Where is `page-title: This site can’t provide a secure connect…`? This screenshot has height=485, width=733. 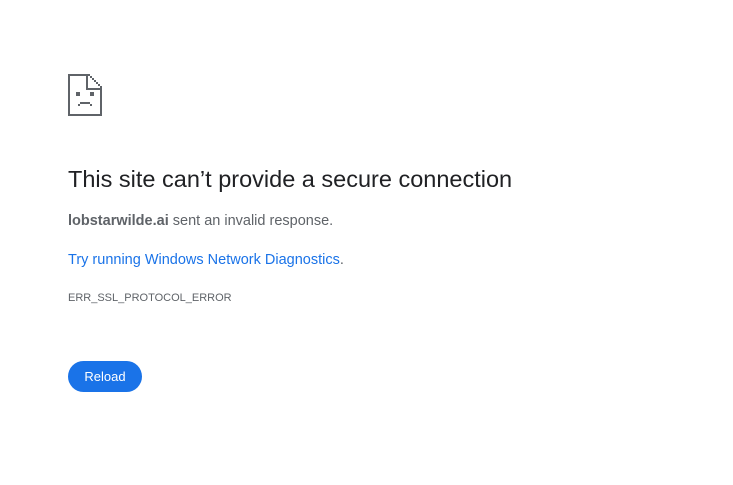 page-title: This site can’t provide a secure connect… is located at coordinates (290, 179).